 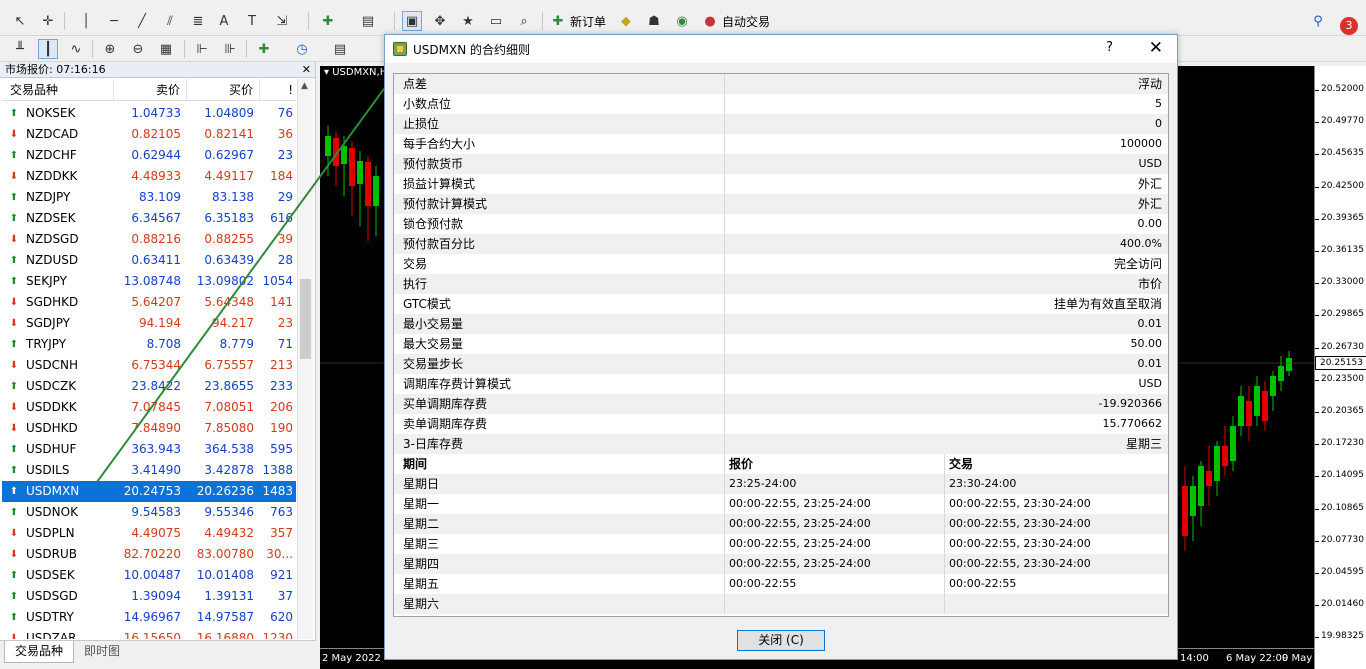 What do you see at coordinates (149, 176) in the screenshot?
I see `market-watch-row: ⬇ NZDDKK 4.48933 4.49117 184` at bounding box center [149, 176].